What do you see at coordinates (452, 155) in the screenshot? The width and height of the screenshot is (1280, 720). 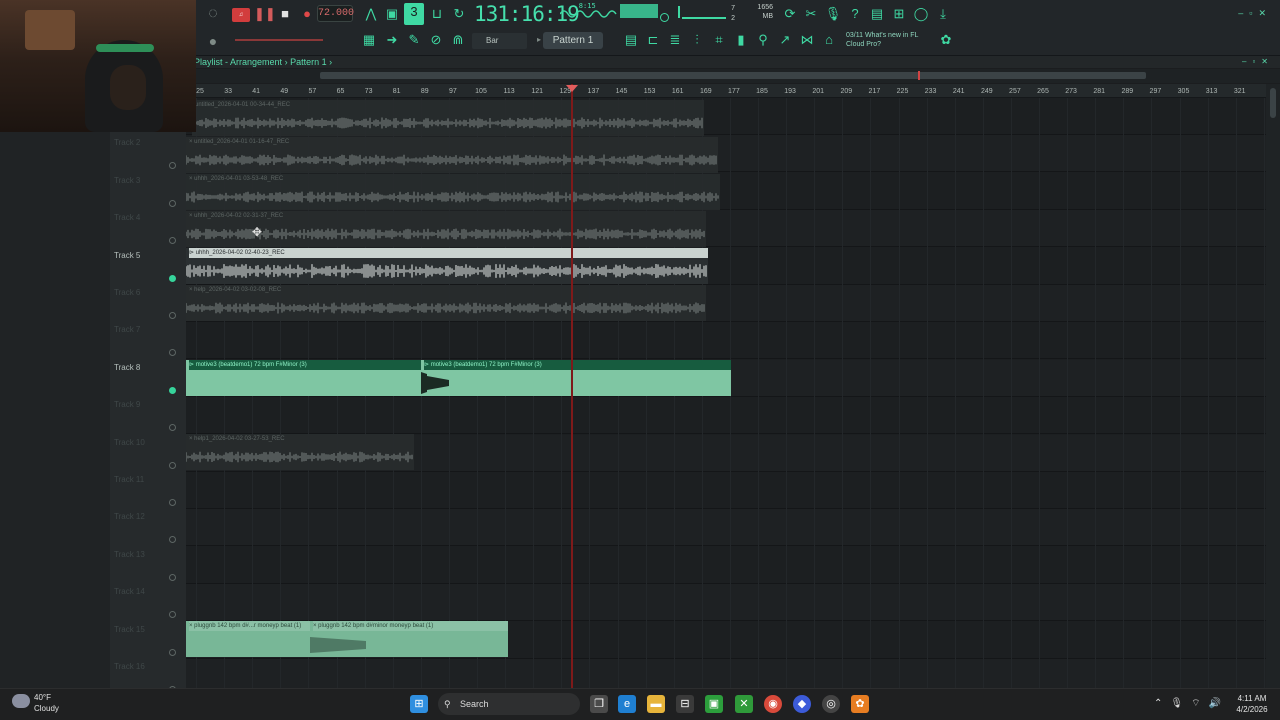 I see `audio-clip: × untitled_2026-04-01 01-16-47_REC` at bounding box center [452, 155].